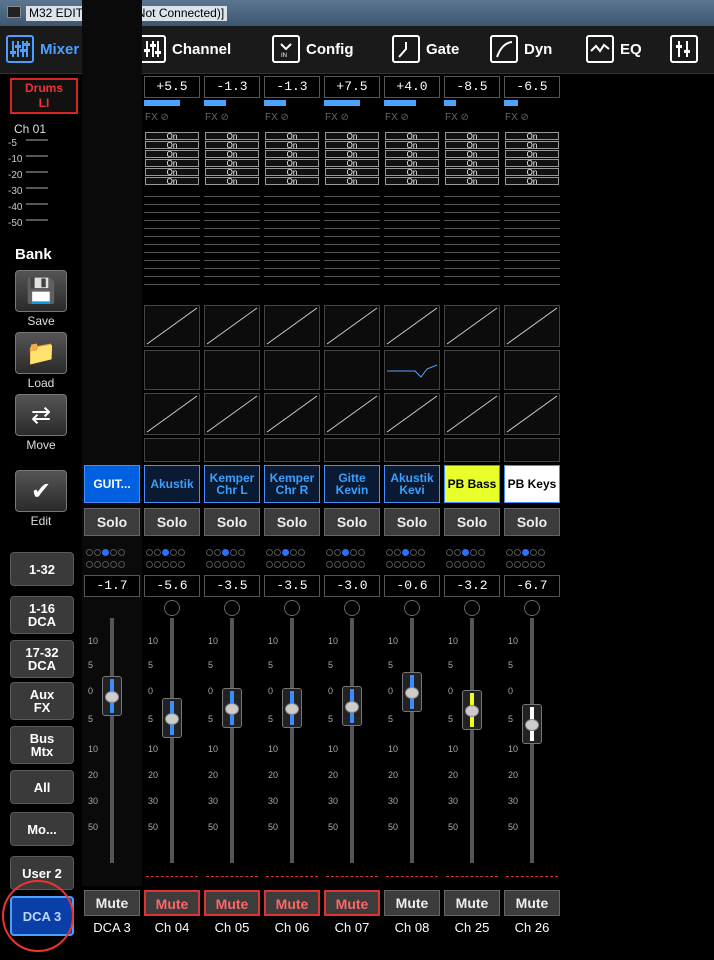  I want to click on channel-name: PB Bass, so click(472, 484).